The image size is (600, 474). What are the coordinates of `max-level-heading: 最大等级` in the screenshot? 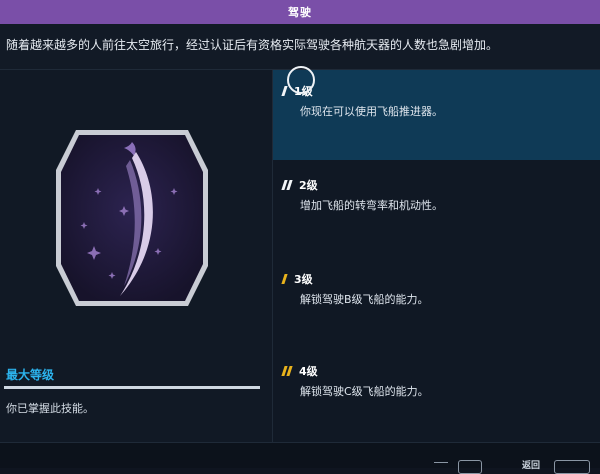 It's located at (30, 375).